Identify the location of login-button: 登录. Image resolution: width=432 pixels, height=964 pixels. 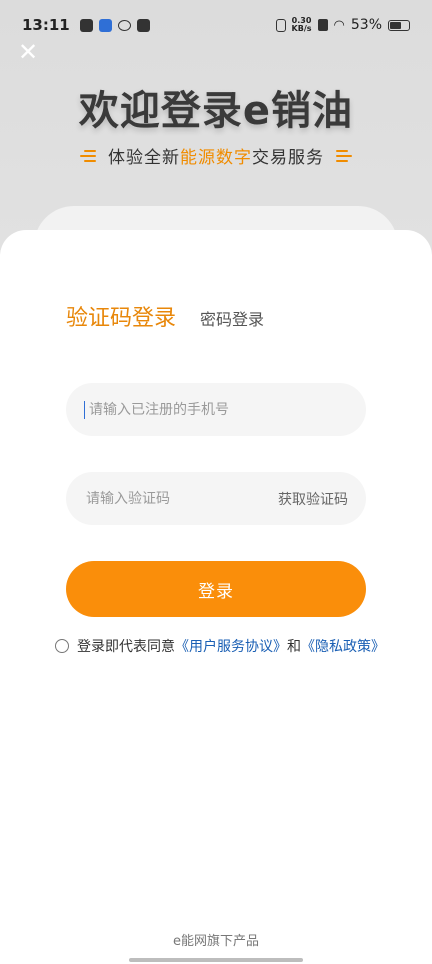
(216, 589).